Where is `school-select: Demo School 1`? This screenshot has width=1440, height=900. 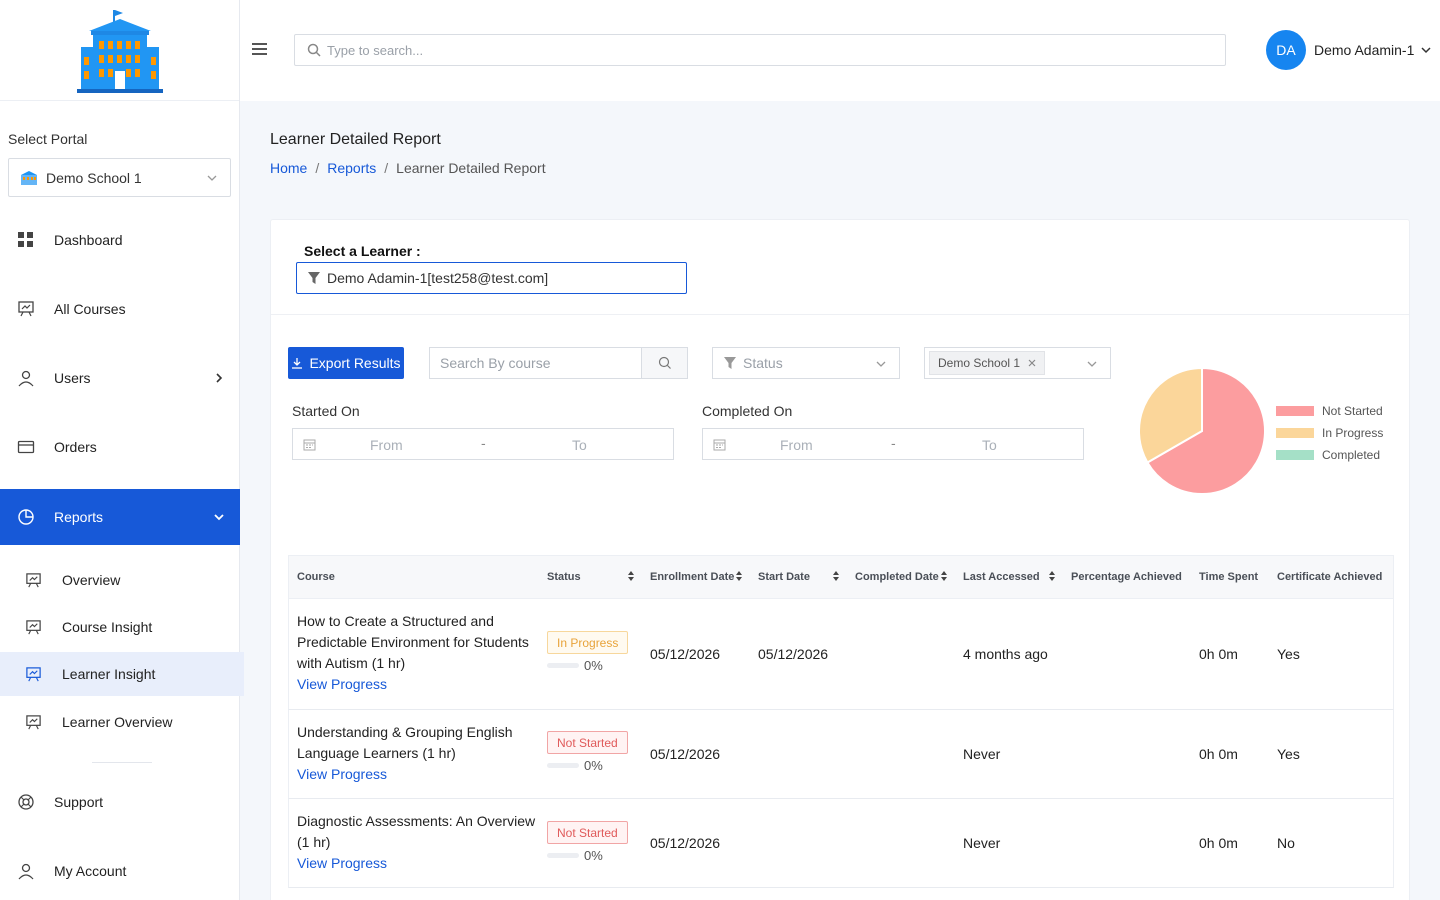
school-select: Demo School 1 is located at coordinates (1017, 363).